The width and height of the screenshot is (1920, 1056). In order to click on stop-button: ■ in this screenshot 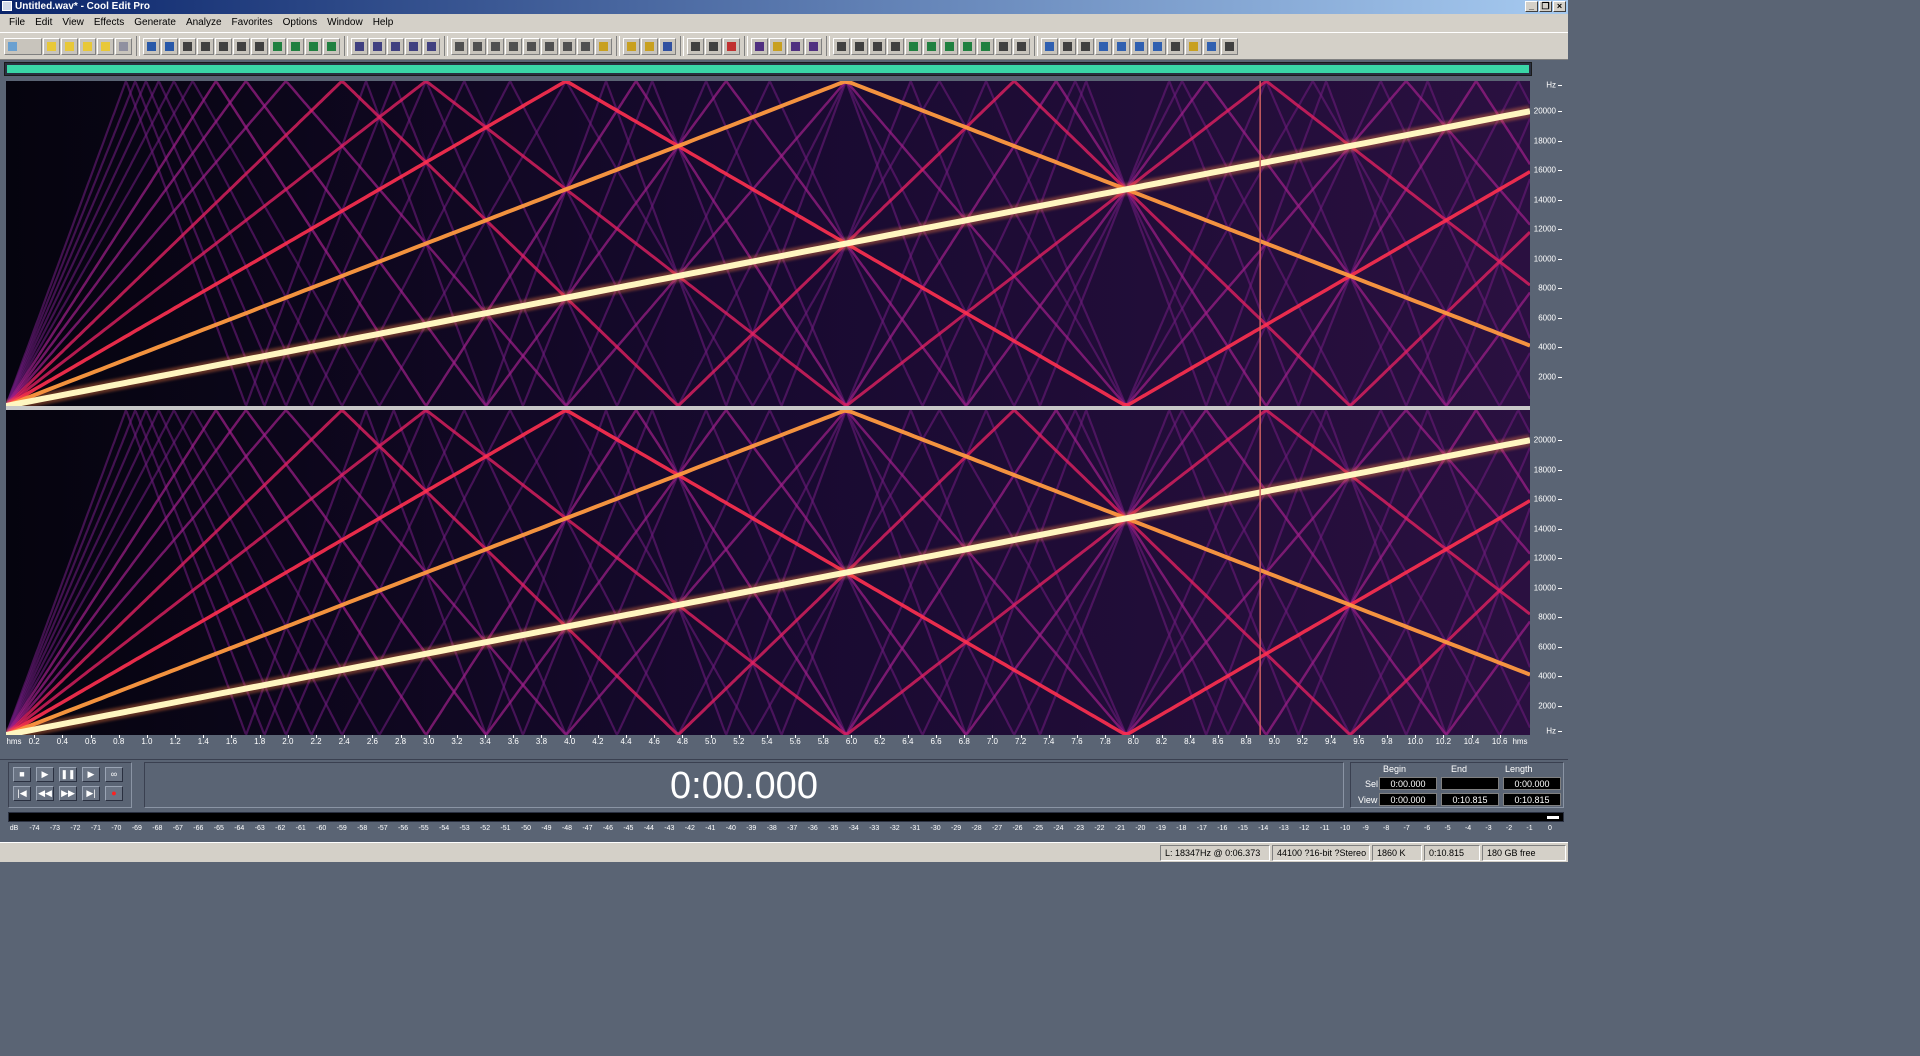, I will do `click(22, 774)`.